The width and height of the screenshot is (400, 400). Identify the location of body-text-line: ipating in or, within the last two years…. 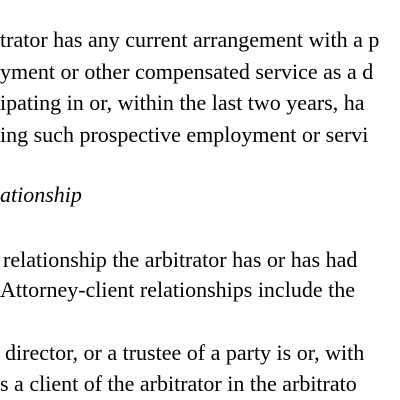
(182, 102).